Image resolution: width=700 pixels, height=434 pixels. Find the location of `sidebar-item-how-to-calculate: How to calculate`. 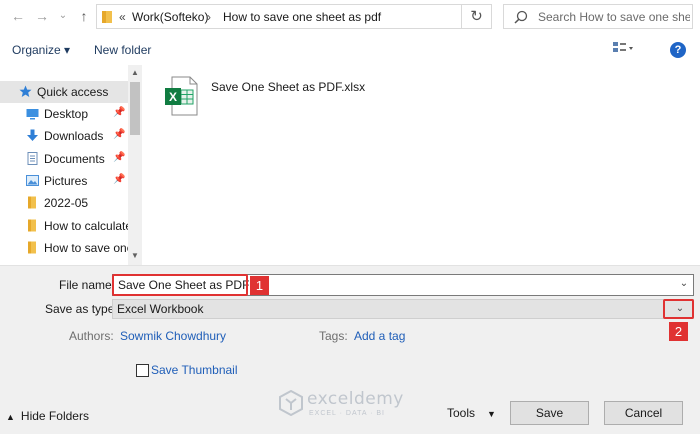

sidebar-item-how-to-calculate: How to calculate is located at coordinates (66, 226).